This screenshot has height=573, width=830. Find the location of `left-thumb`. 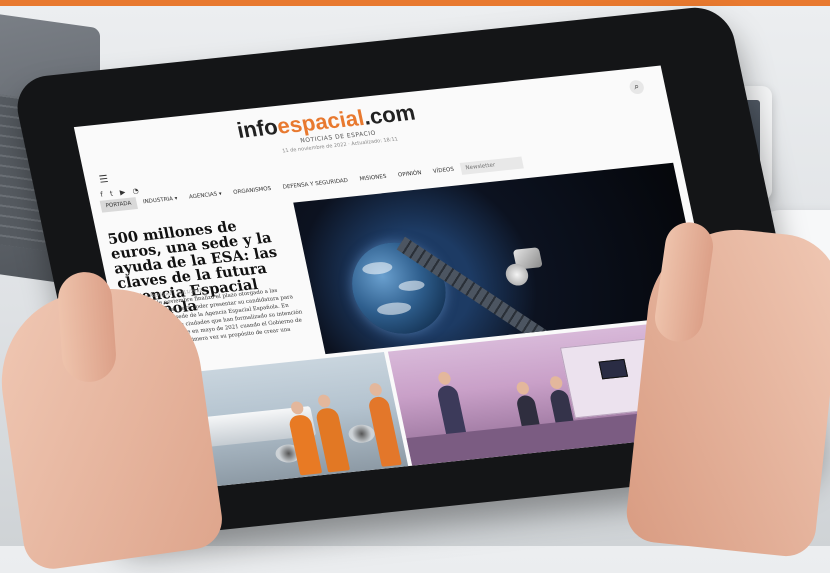

left-thumb is located at coordinates (87, 327).